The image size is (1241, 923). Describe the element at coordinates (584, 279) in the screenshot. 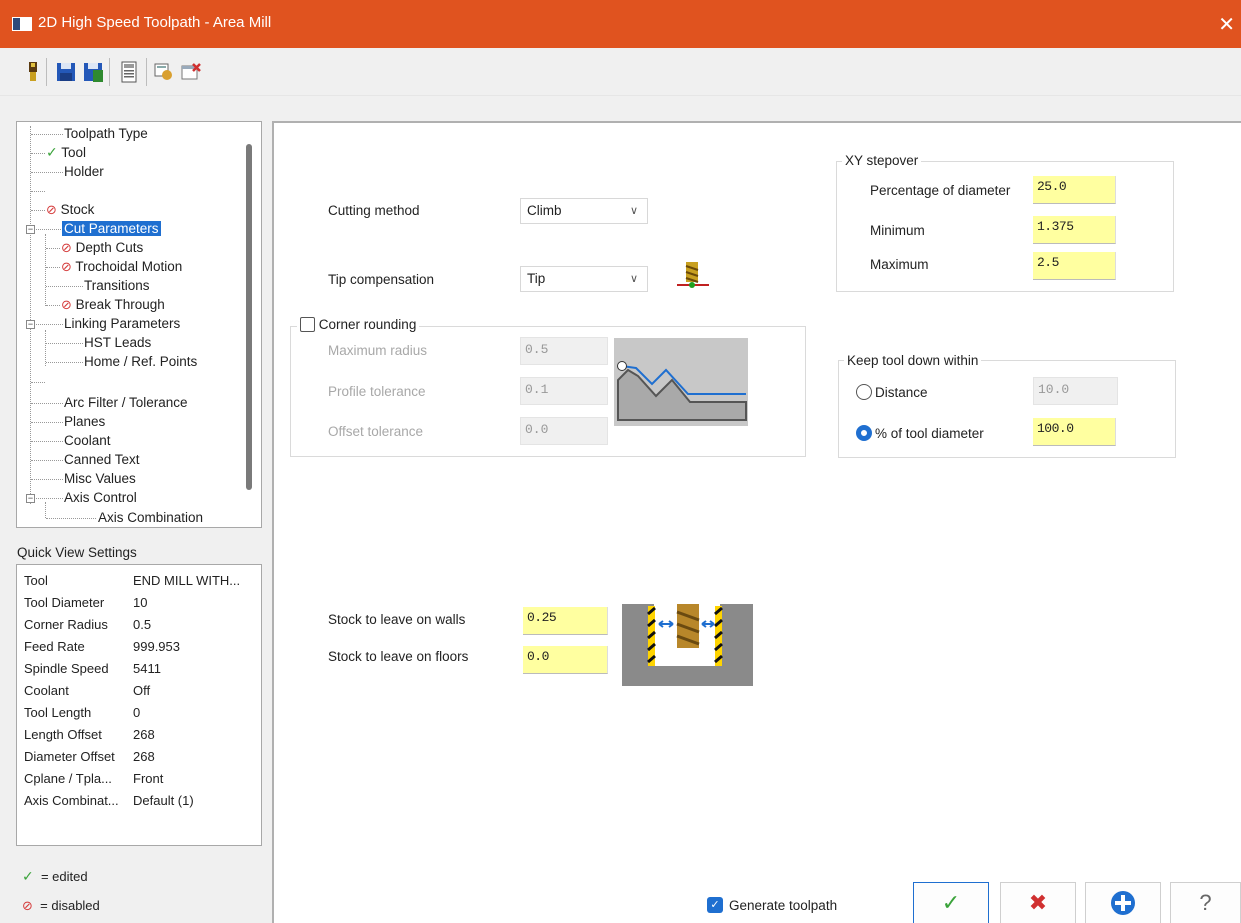

I see `tip-compensation-select: Tip ∨` at that location.